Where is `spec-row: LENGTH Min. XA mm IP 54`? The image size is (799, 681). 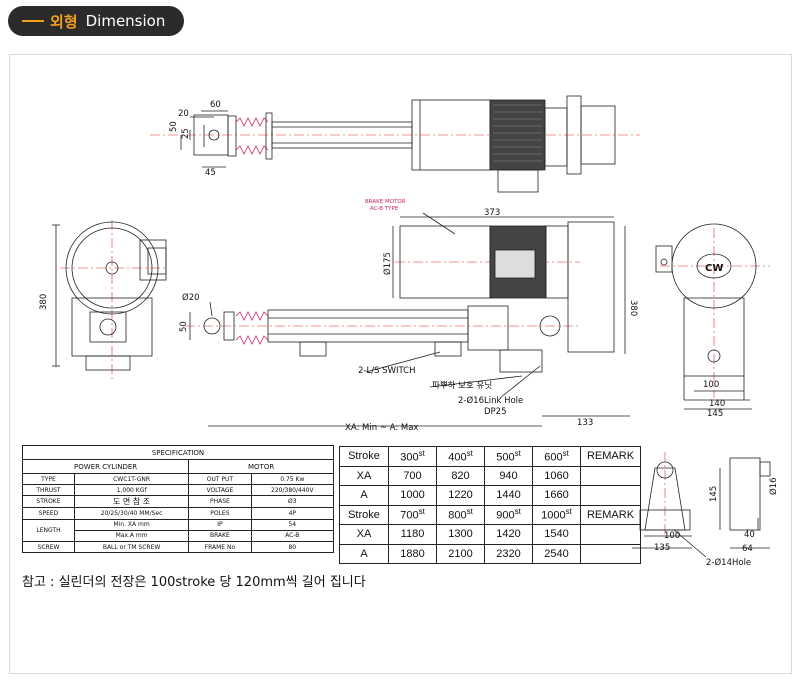
spec-row: LENGTH Min. XA mm IP 54 is located at coordinates (178, 530).